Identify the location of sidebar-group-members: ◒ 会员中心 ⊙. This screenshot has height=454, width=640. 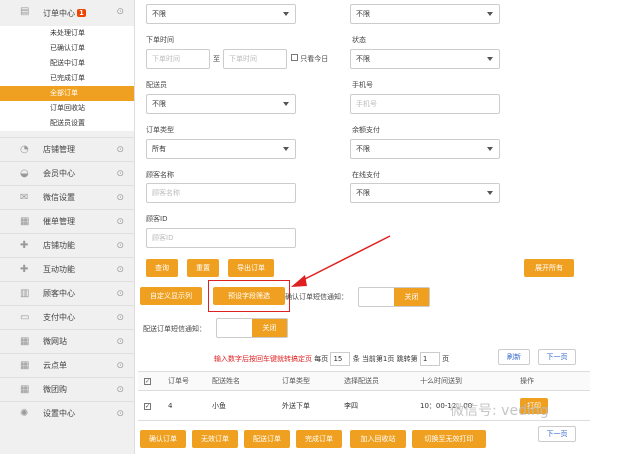
(67, 173).